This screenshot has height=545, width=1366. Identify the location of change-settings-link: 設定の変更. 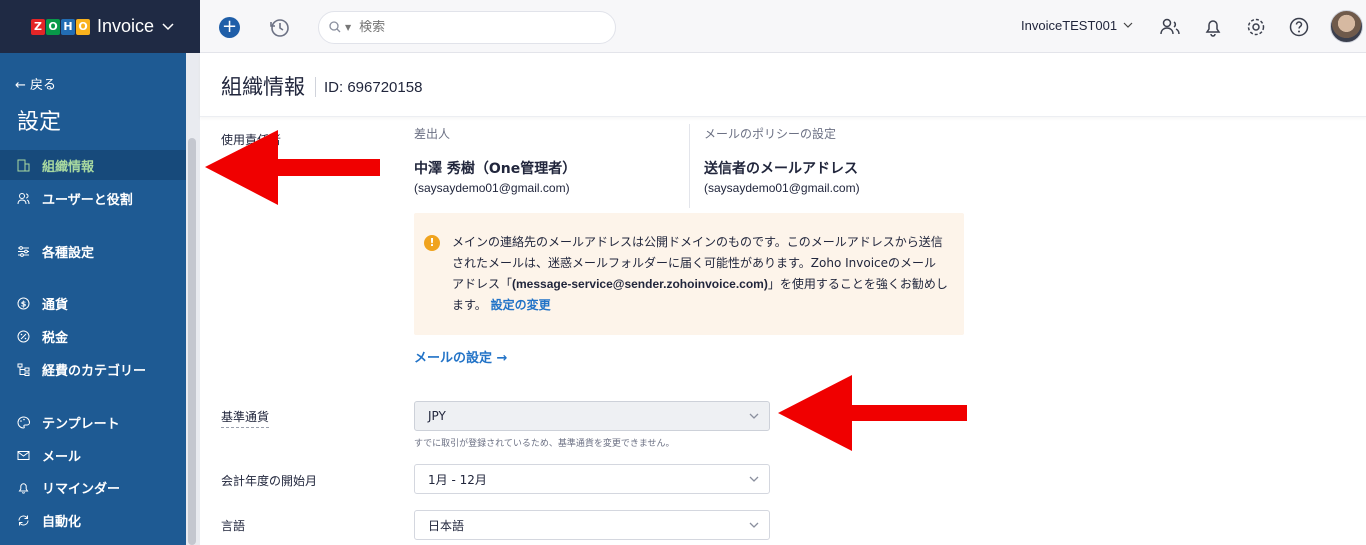
(521, 305).